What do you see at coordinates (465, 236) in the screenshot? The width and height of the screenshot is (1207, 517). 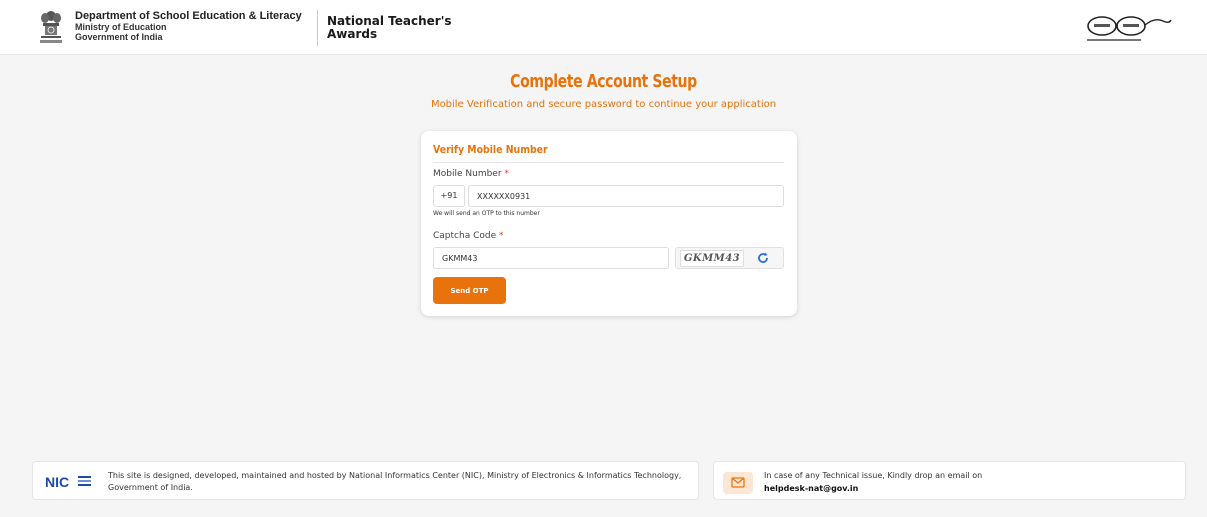 I see `captcha-label-text: Captcha Code` at bounding box center [465, 236].